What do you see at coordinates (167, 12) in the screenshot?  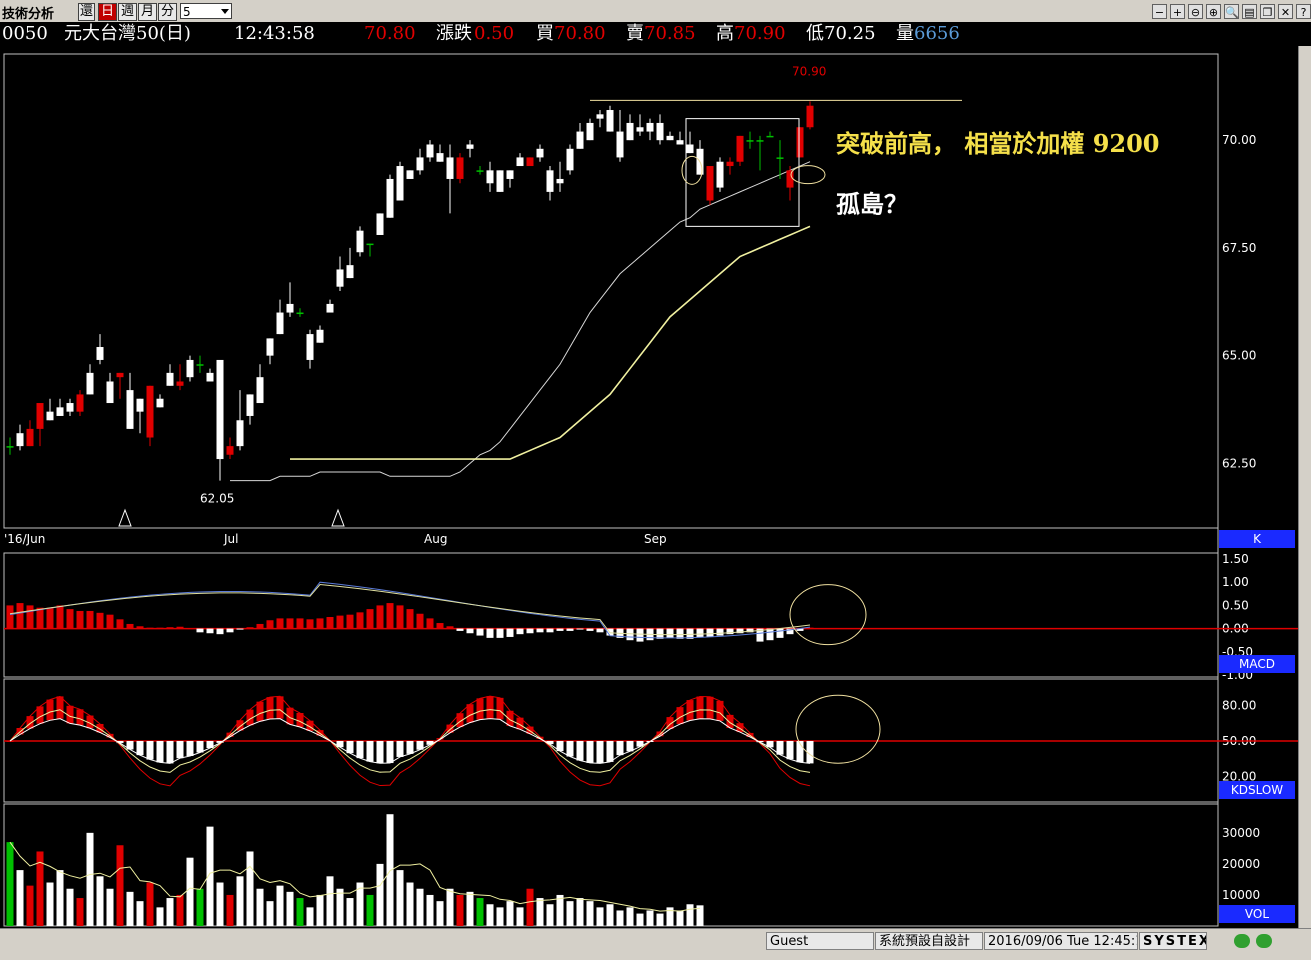 I see `btn-minute: 分` at bounding box center [167, 12].